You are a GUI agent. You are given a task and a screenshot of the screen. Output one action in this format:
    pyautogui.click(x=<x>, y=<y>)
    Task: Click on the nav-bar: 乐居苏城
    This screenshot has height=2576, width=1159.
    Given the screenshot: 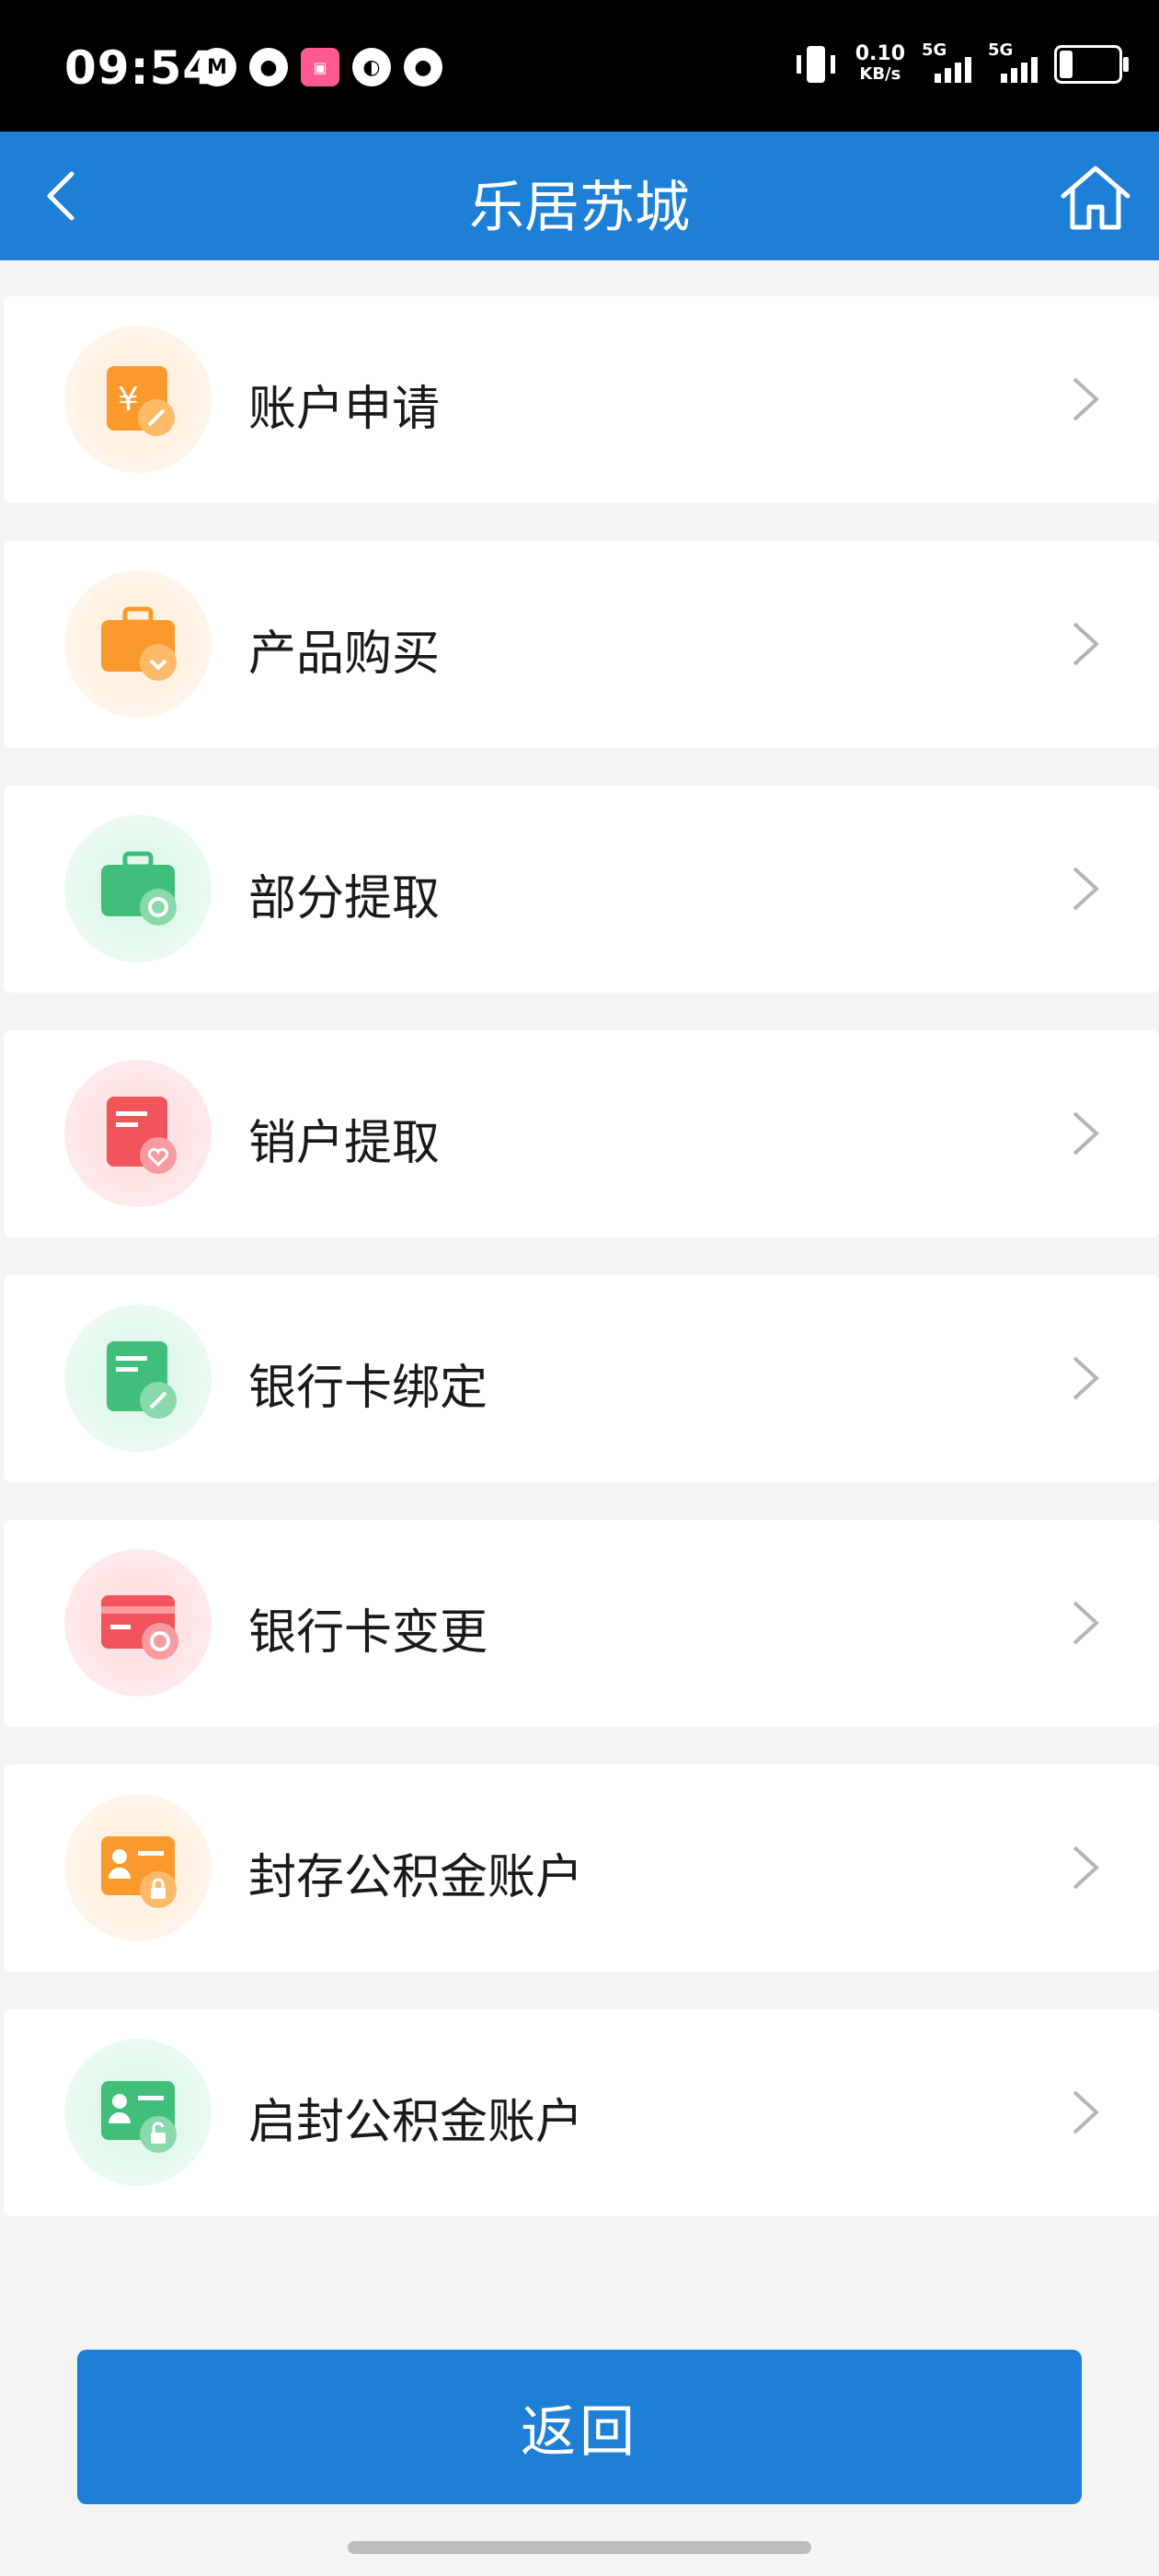 What is the action you would take?
    pyautogui.click(x=579, y=196)
    